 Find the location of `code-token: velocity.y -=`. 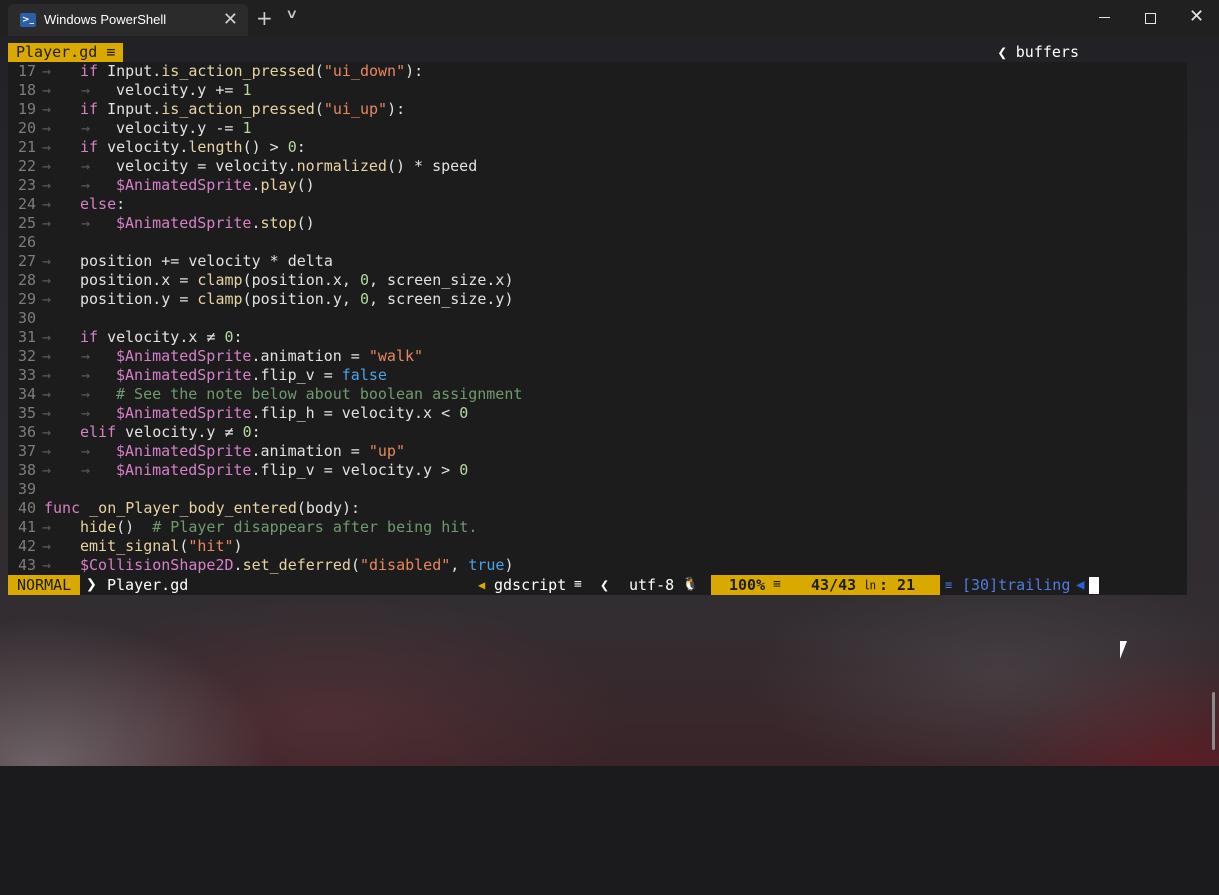

code-token: velocity.y -= is located at coordinates (179, 128).